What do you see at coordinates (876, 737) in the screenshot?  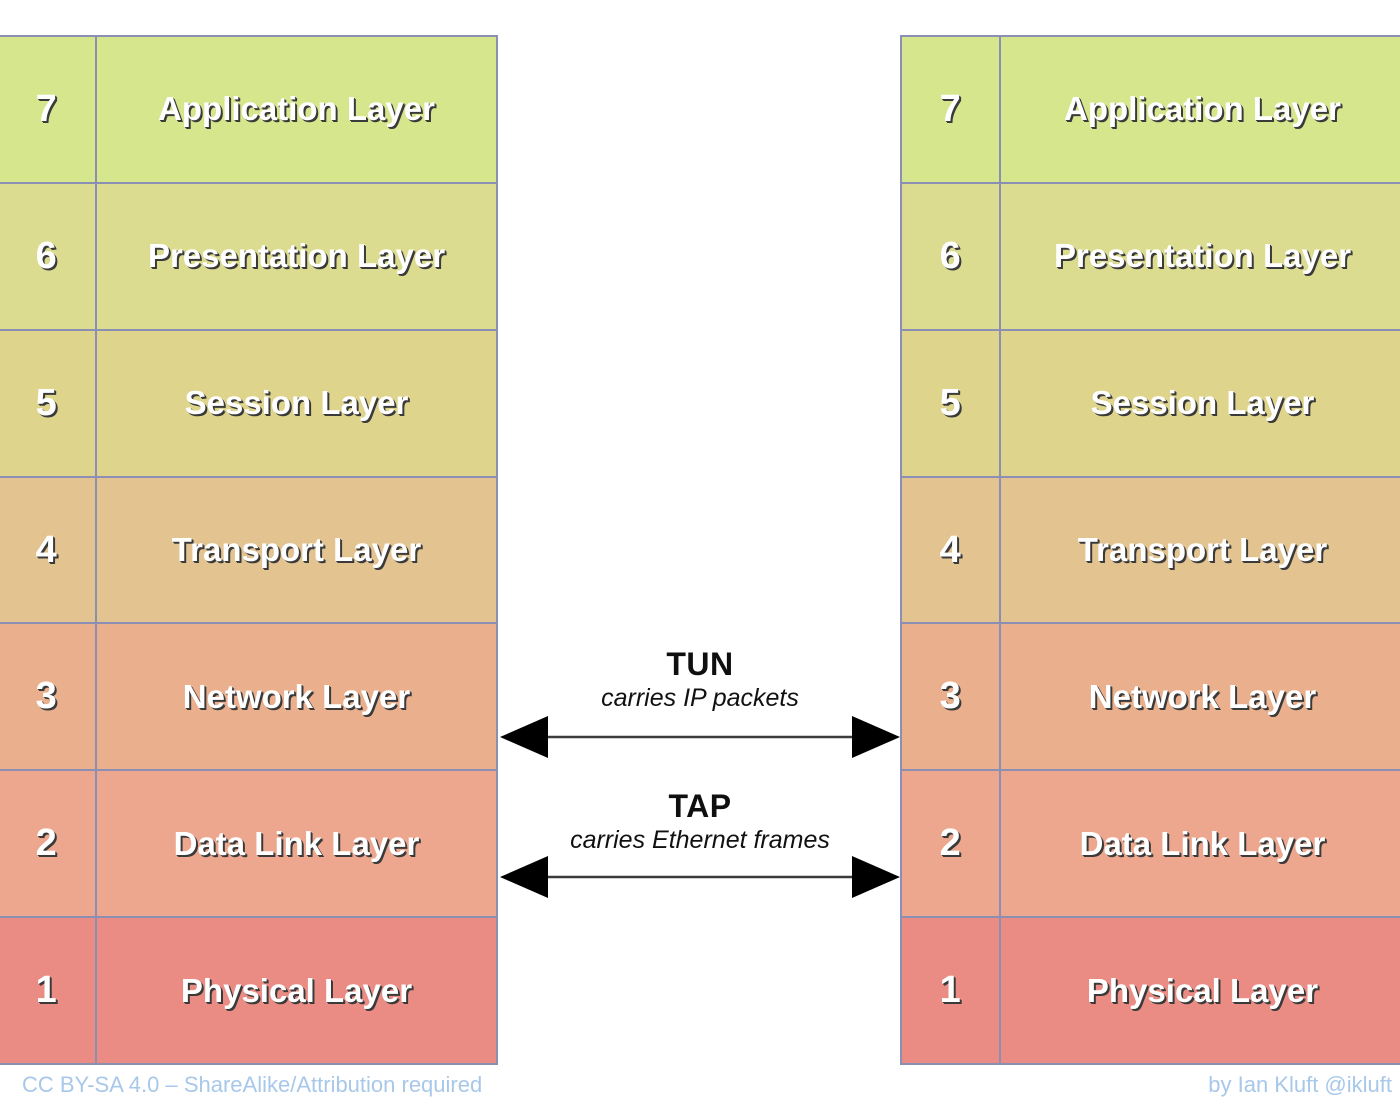 I see `tun-arrowhead-right` at bounding box center [876, 737].